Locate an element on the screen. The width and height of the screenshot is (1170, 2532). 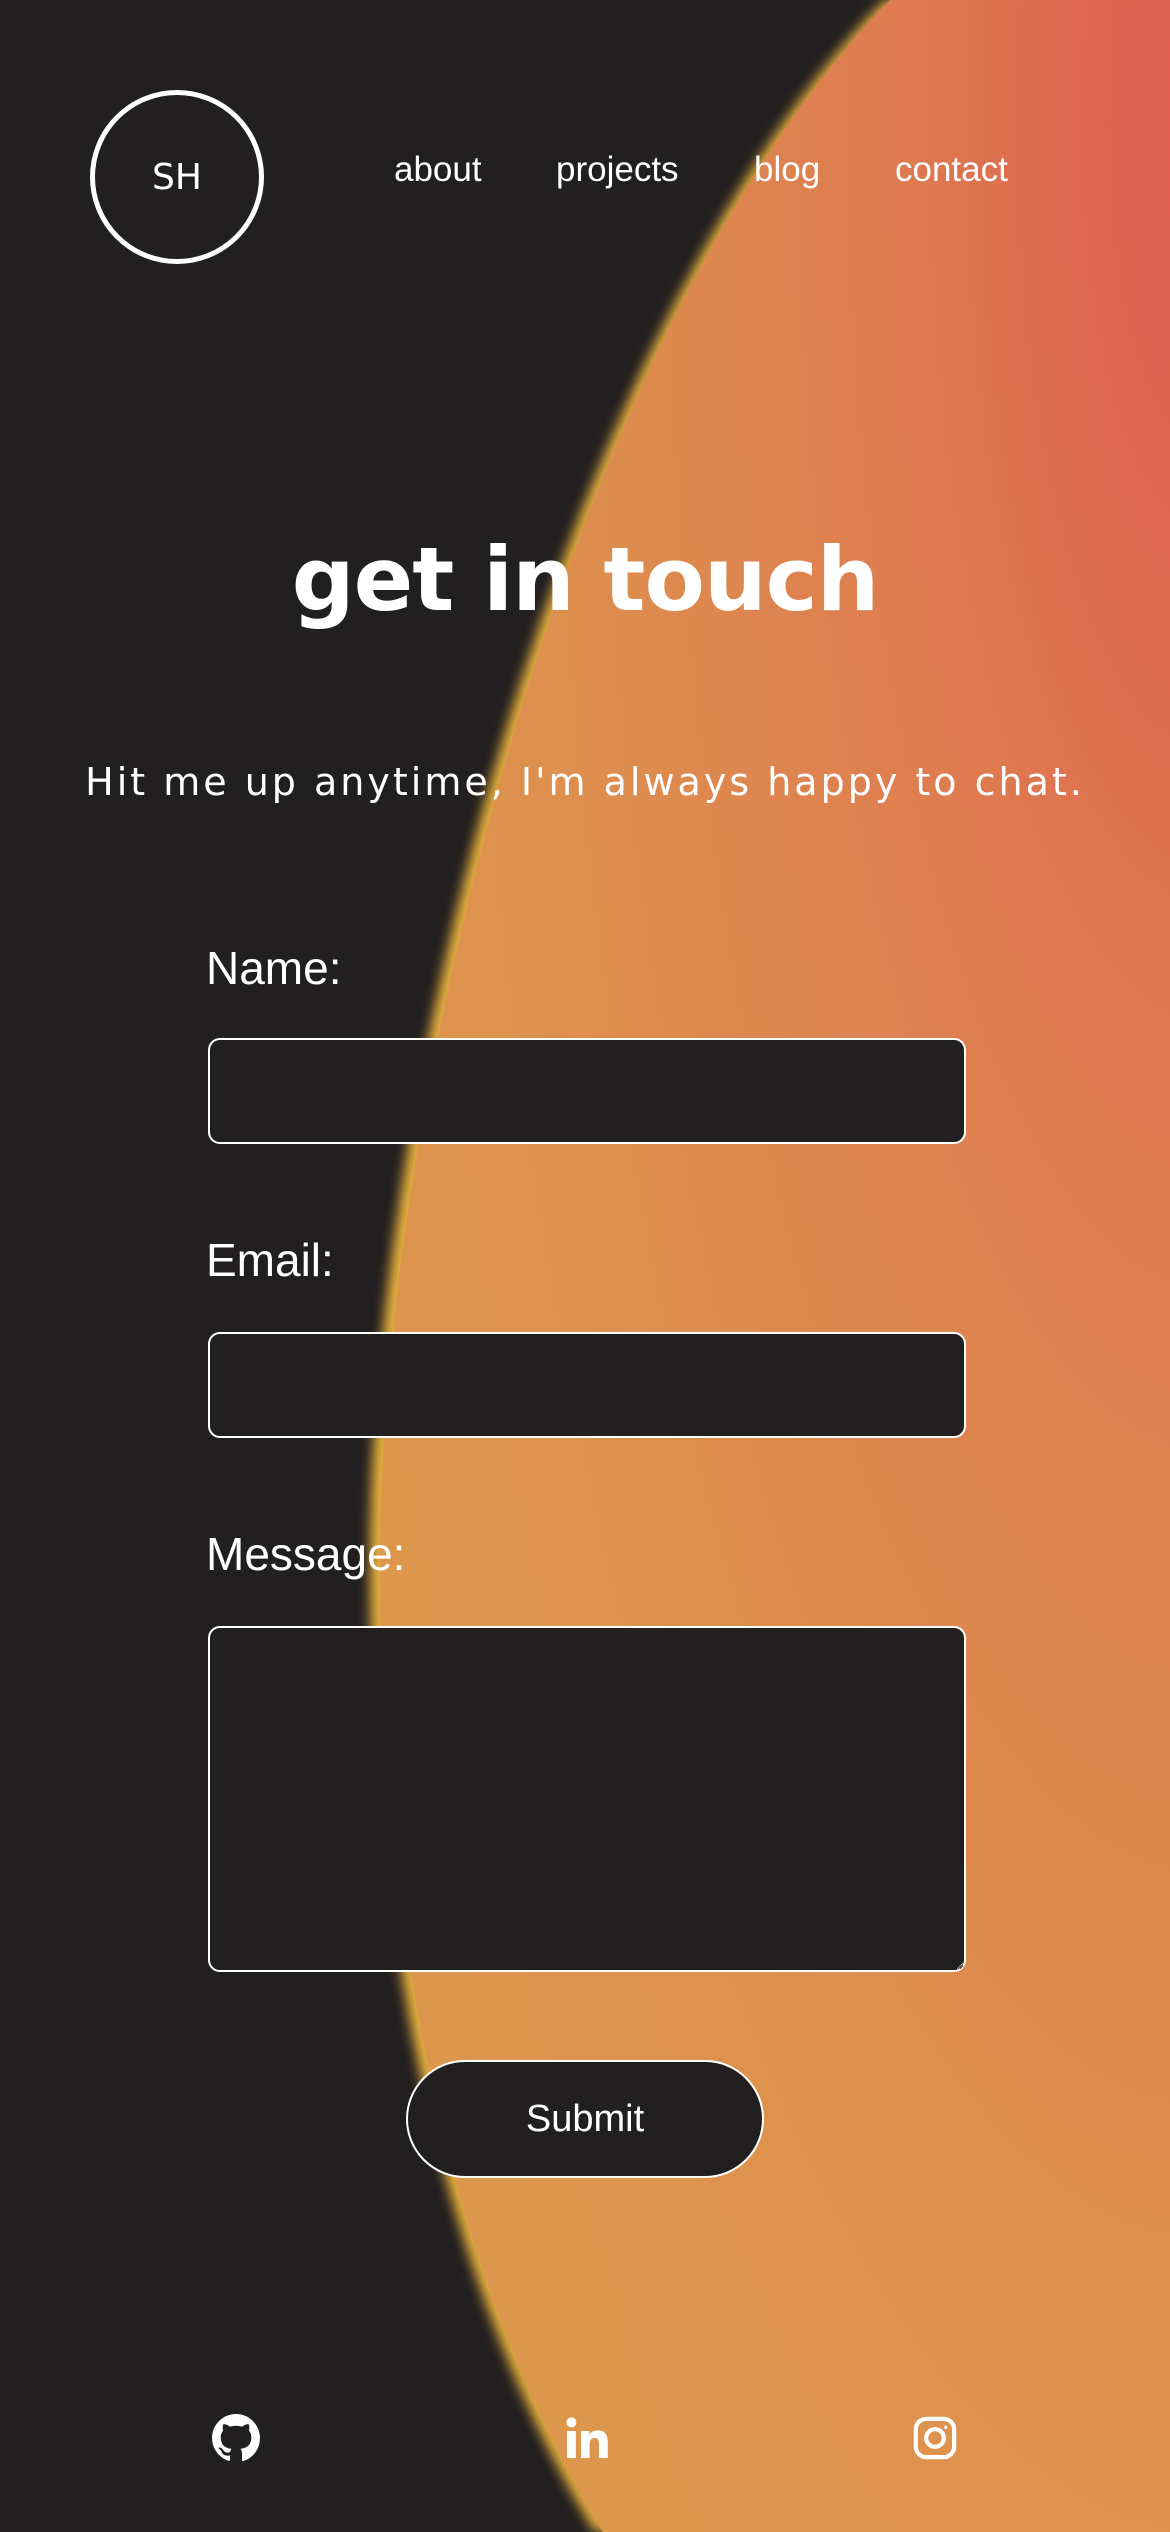
message-label: Message: is located at coordinates (306, 1554).